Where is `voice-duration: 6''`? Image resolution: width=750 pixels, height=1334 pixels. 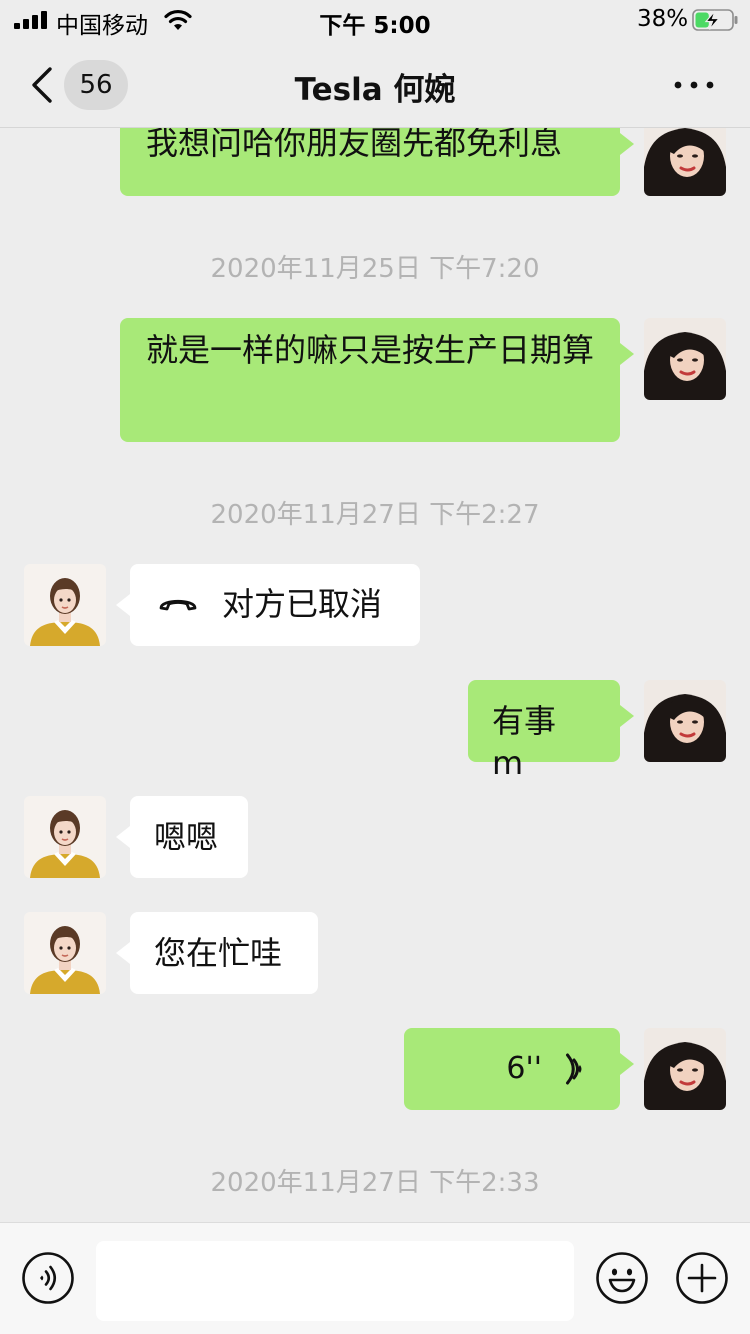 voice-duration: 6'' is located at coordinates (524, 1068).